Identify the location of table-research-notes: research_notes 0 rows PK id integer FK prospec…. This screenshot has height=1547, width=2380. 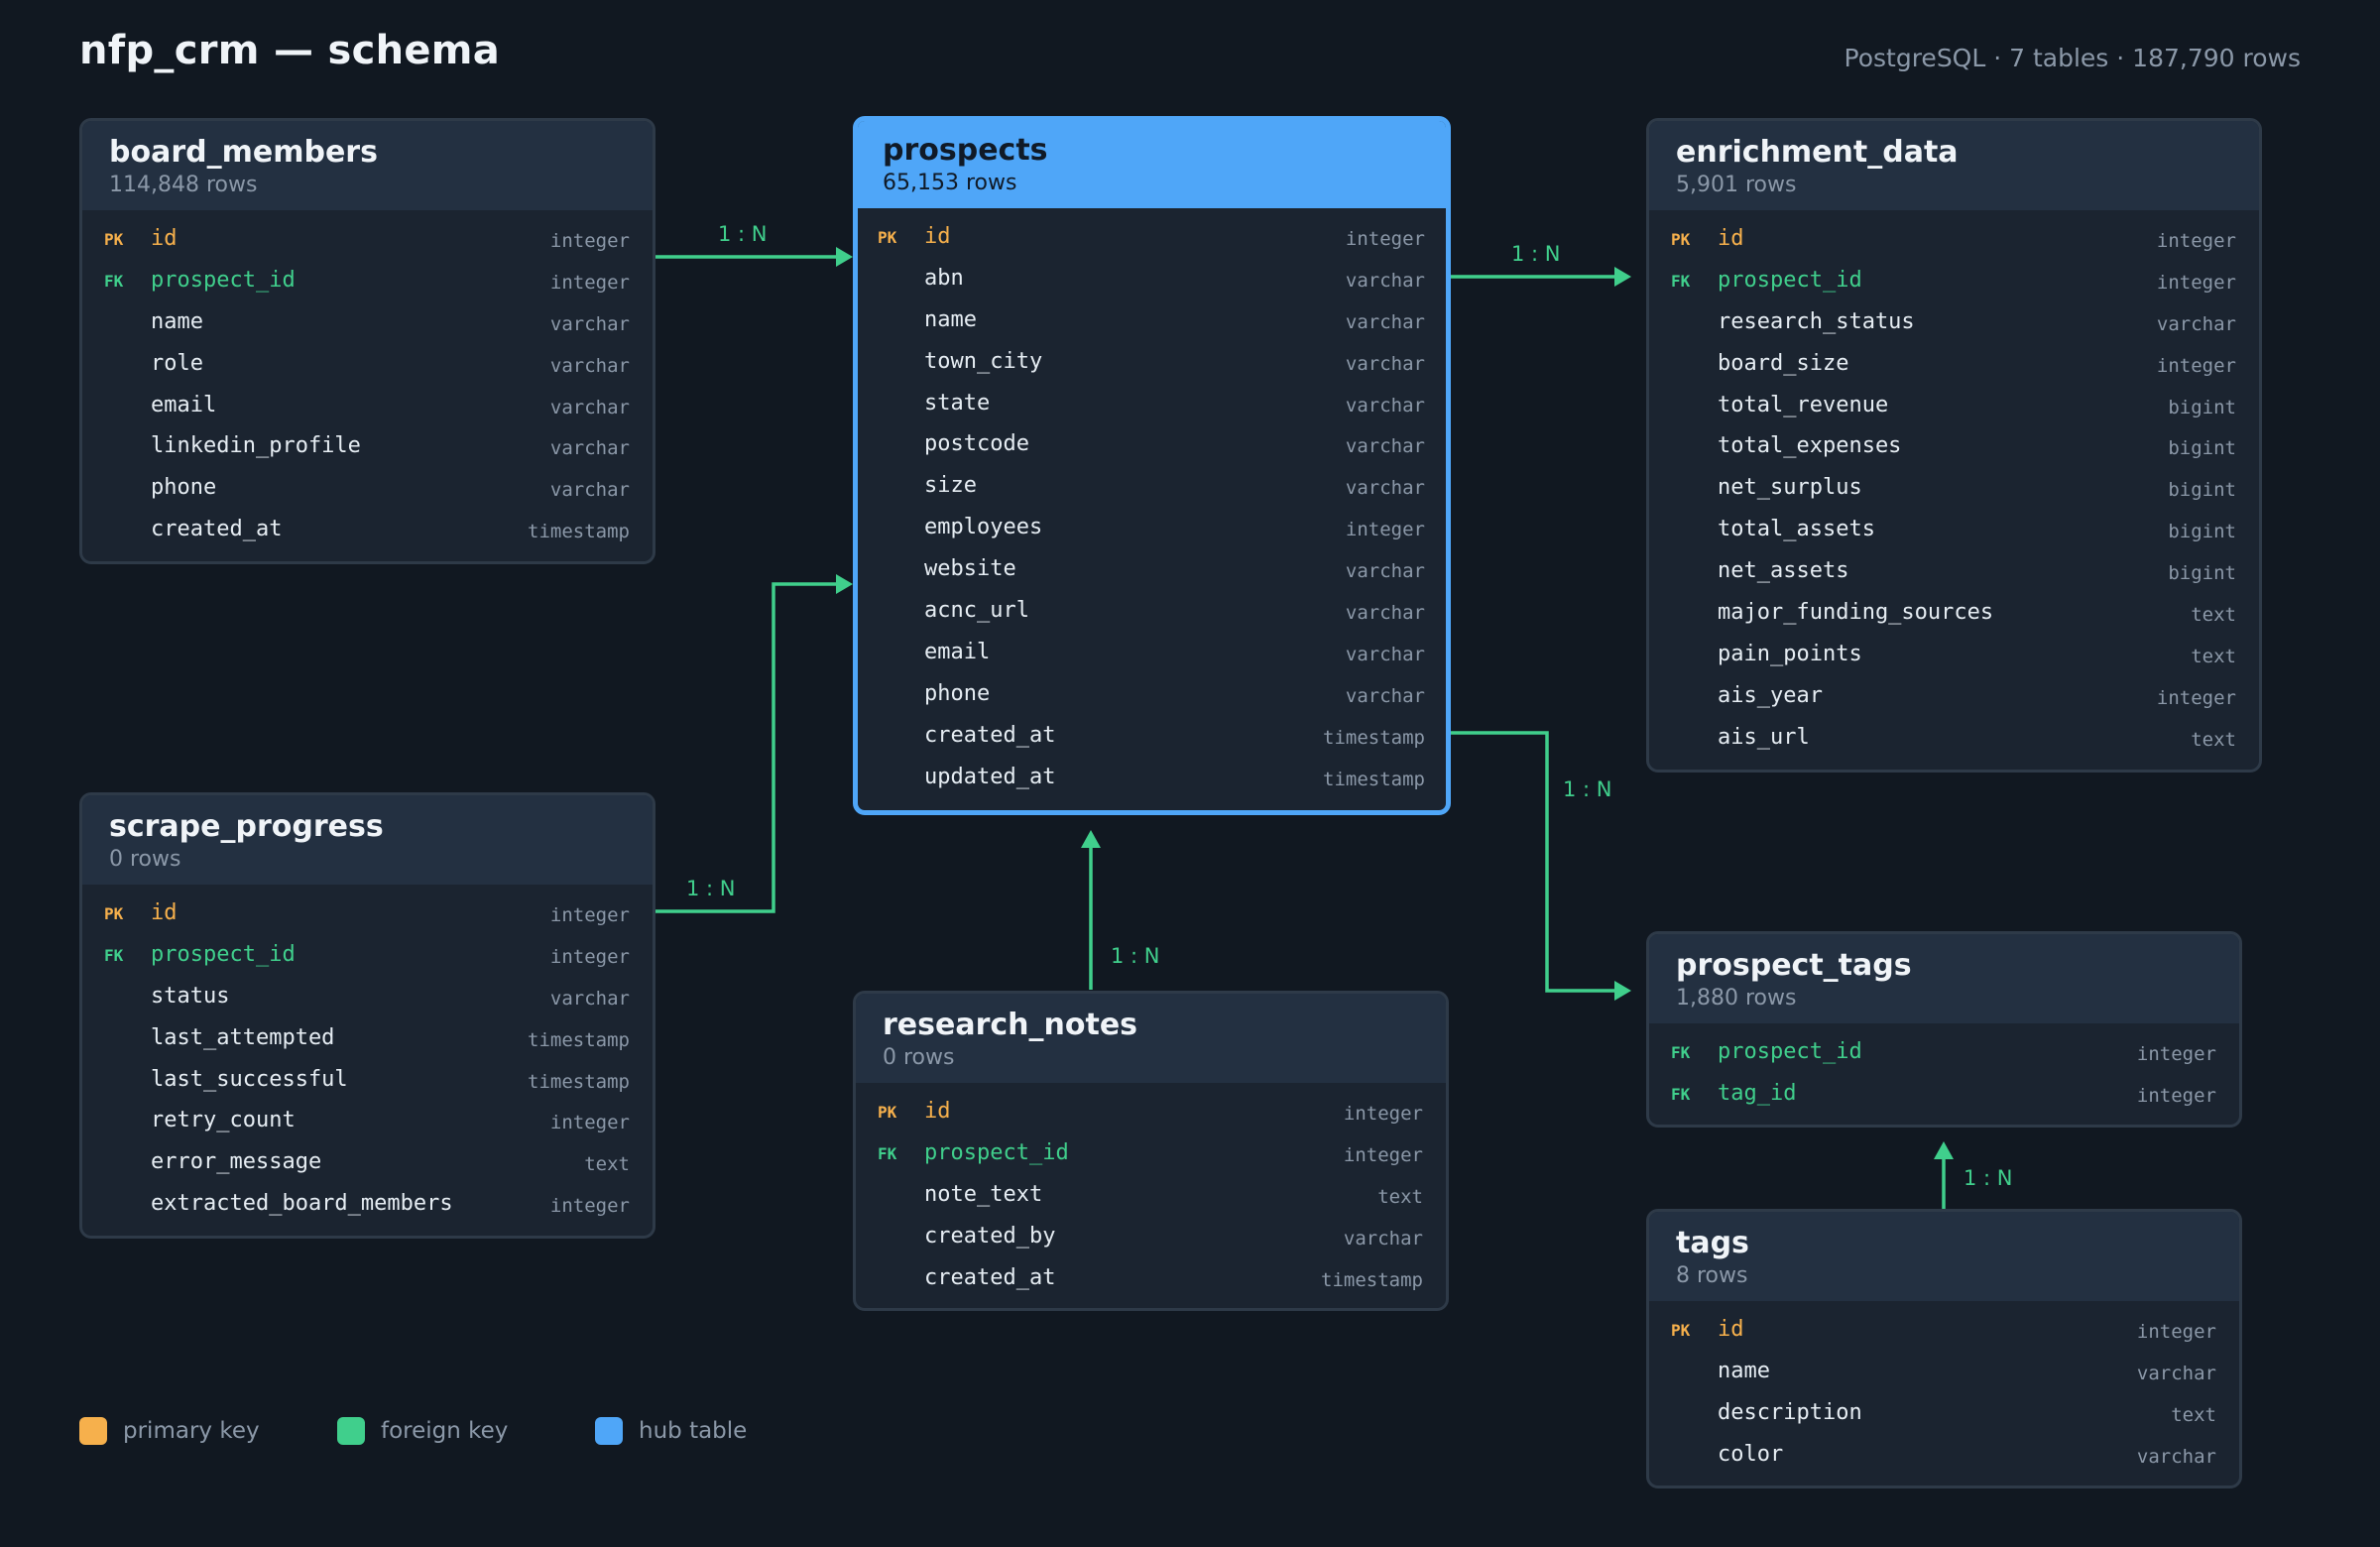
(1151, 1151).